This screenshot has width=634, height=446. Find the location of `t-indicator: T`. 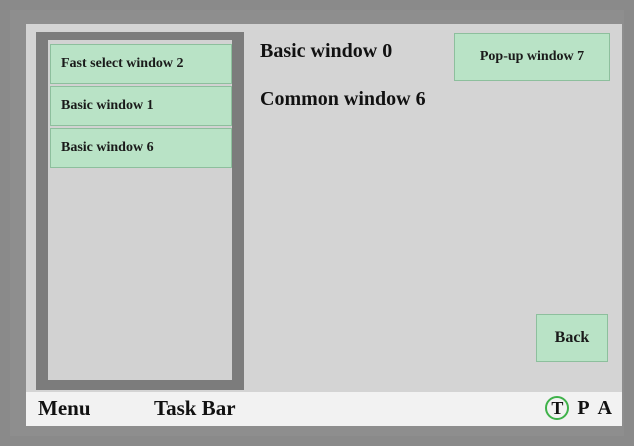

t-indicator: T is located at coordinates (557, 408).